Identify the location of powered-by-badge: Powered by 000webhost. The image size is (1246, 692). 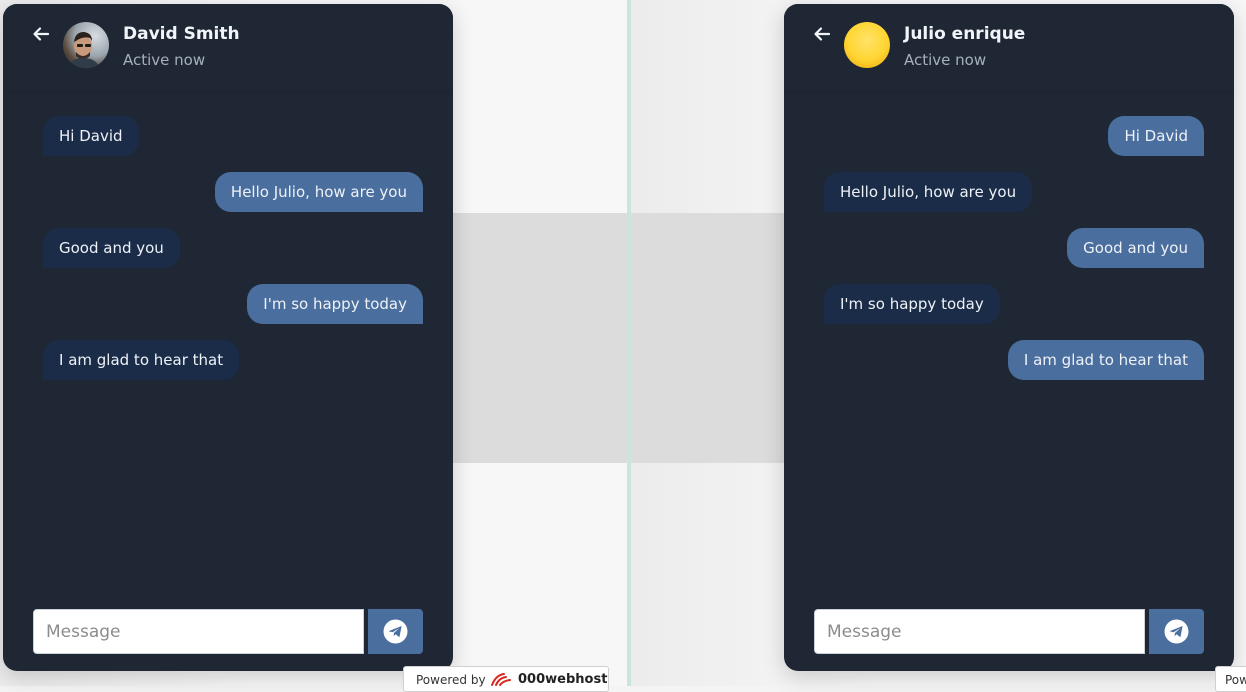
(506, 679).